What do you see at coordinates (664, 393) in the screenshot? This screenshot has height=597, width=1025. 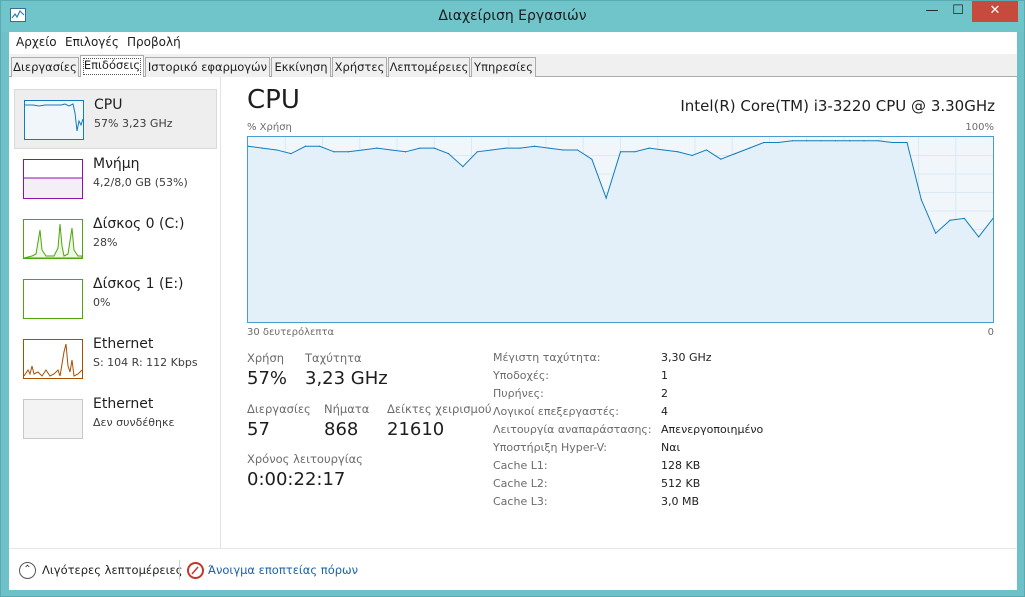 I see `info-value: 2` at bounding box center [664, 393].